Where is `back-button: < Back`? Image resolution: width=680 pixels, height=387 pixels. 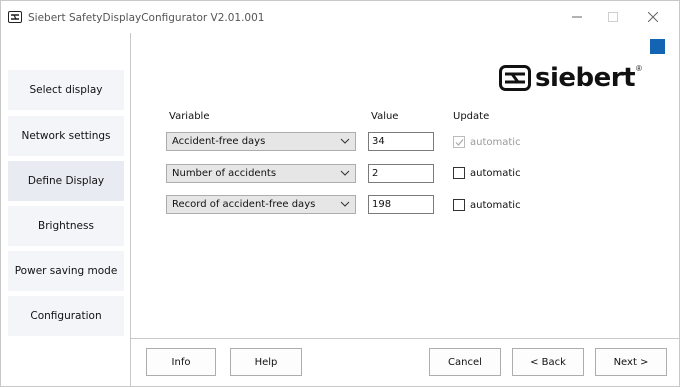
back-button: < Back is located at coordinates (548, 362).